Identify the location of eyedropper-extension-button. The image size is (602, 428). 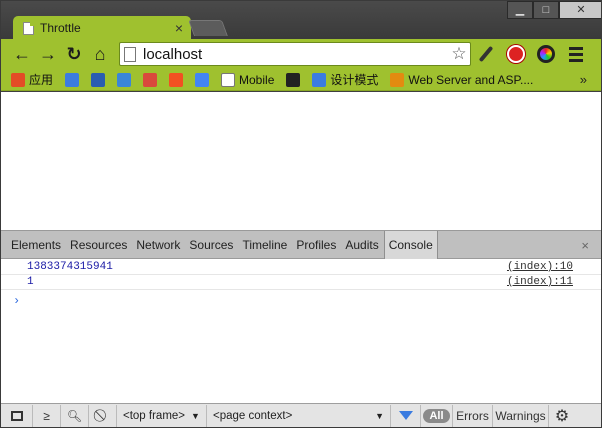
(486, 54).